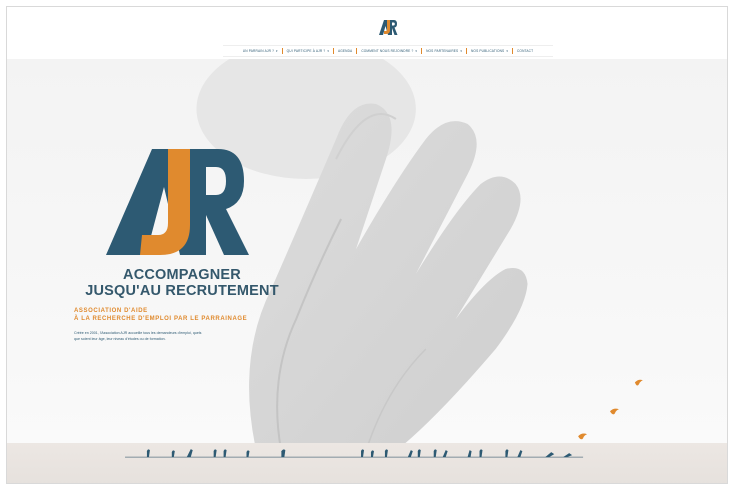 The image size is (736, 489). I want to click on birds-on-wire-illustration, so click(384, 418).